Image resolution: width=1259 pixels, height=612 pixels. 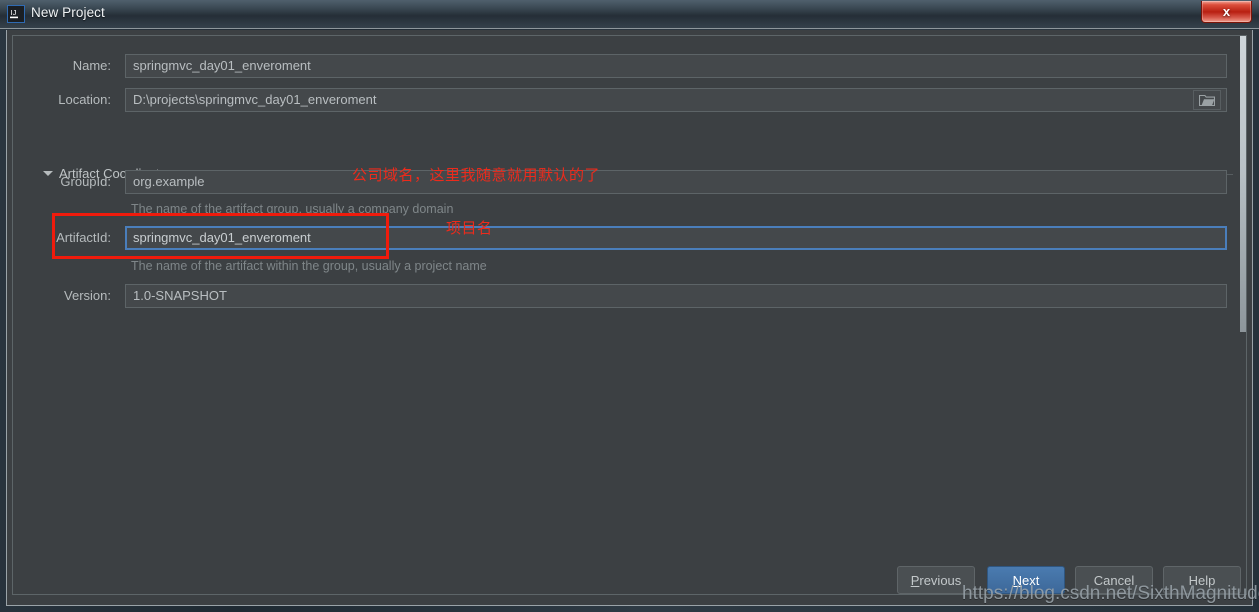 What do you see at coordinates (1207, 100) in the screenshot?
I see `folder-icon` at bounding box center [1207, 100].